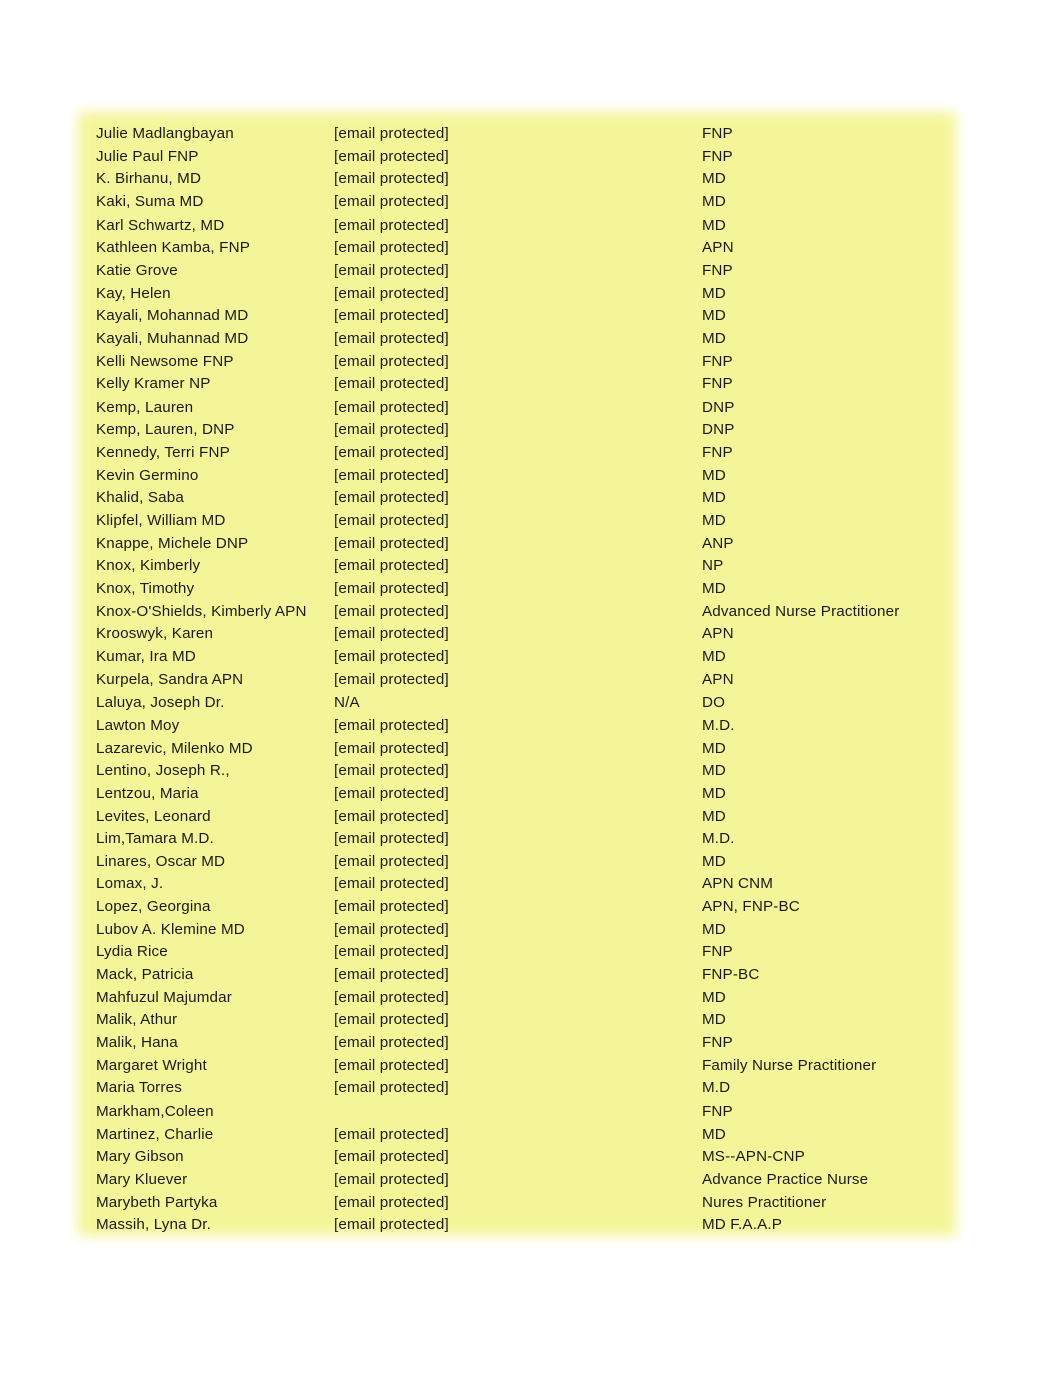 The height and width of the screenshot is (1377, 1062). I want to click on provider-name-cell: Lubov A. Klemine MD, so click(170, 929).